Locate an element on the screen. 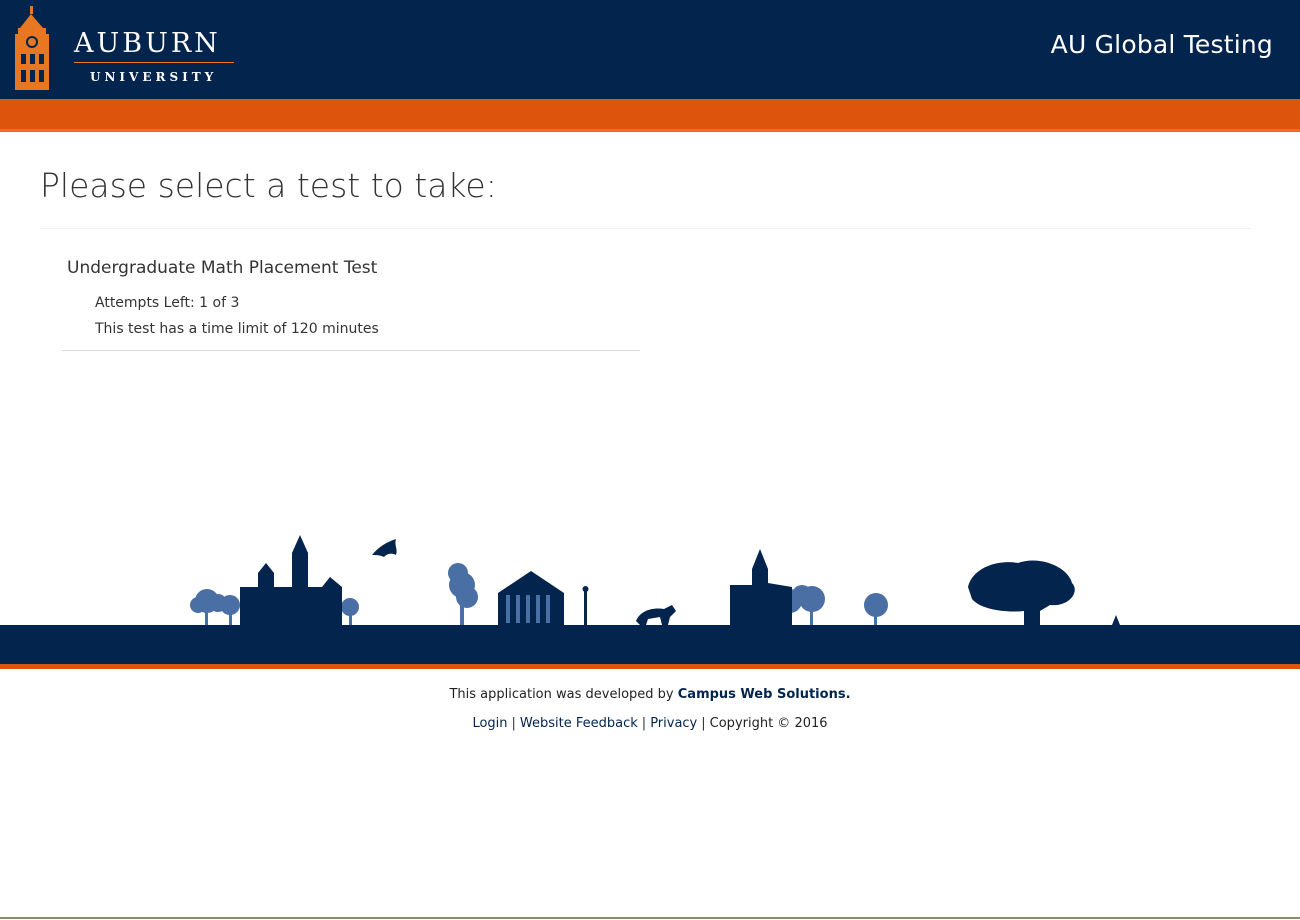 This screenshot has height=920, width=1300. auburn-logo: AUBURN UNIVERSITY is located at coordinates (123, 49).